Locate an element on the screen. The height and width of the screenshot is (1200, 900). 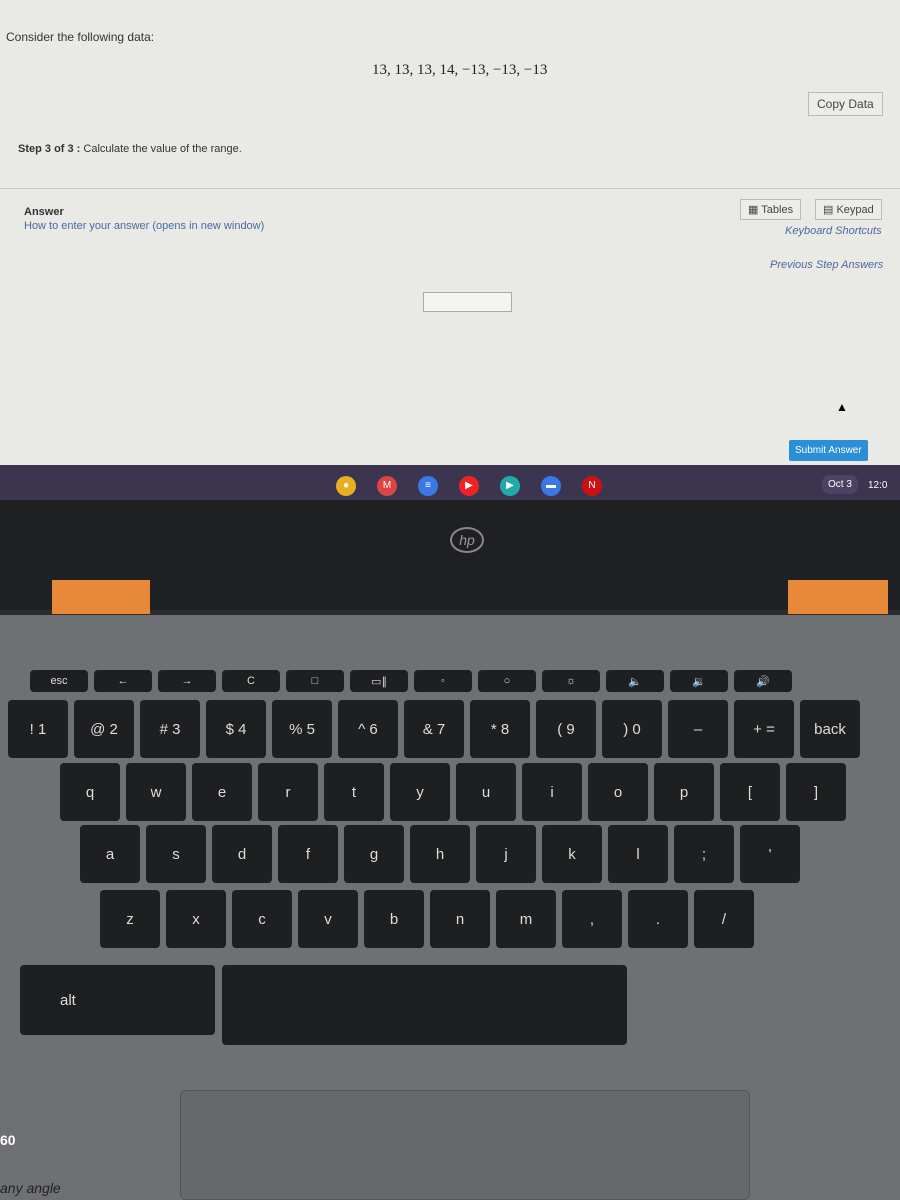
previous-step-answers-link: Previous Step Answers is located at coordinates (826, 265).